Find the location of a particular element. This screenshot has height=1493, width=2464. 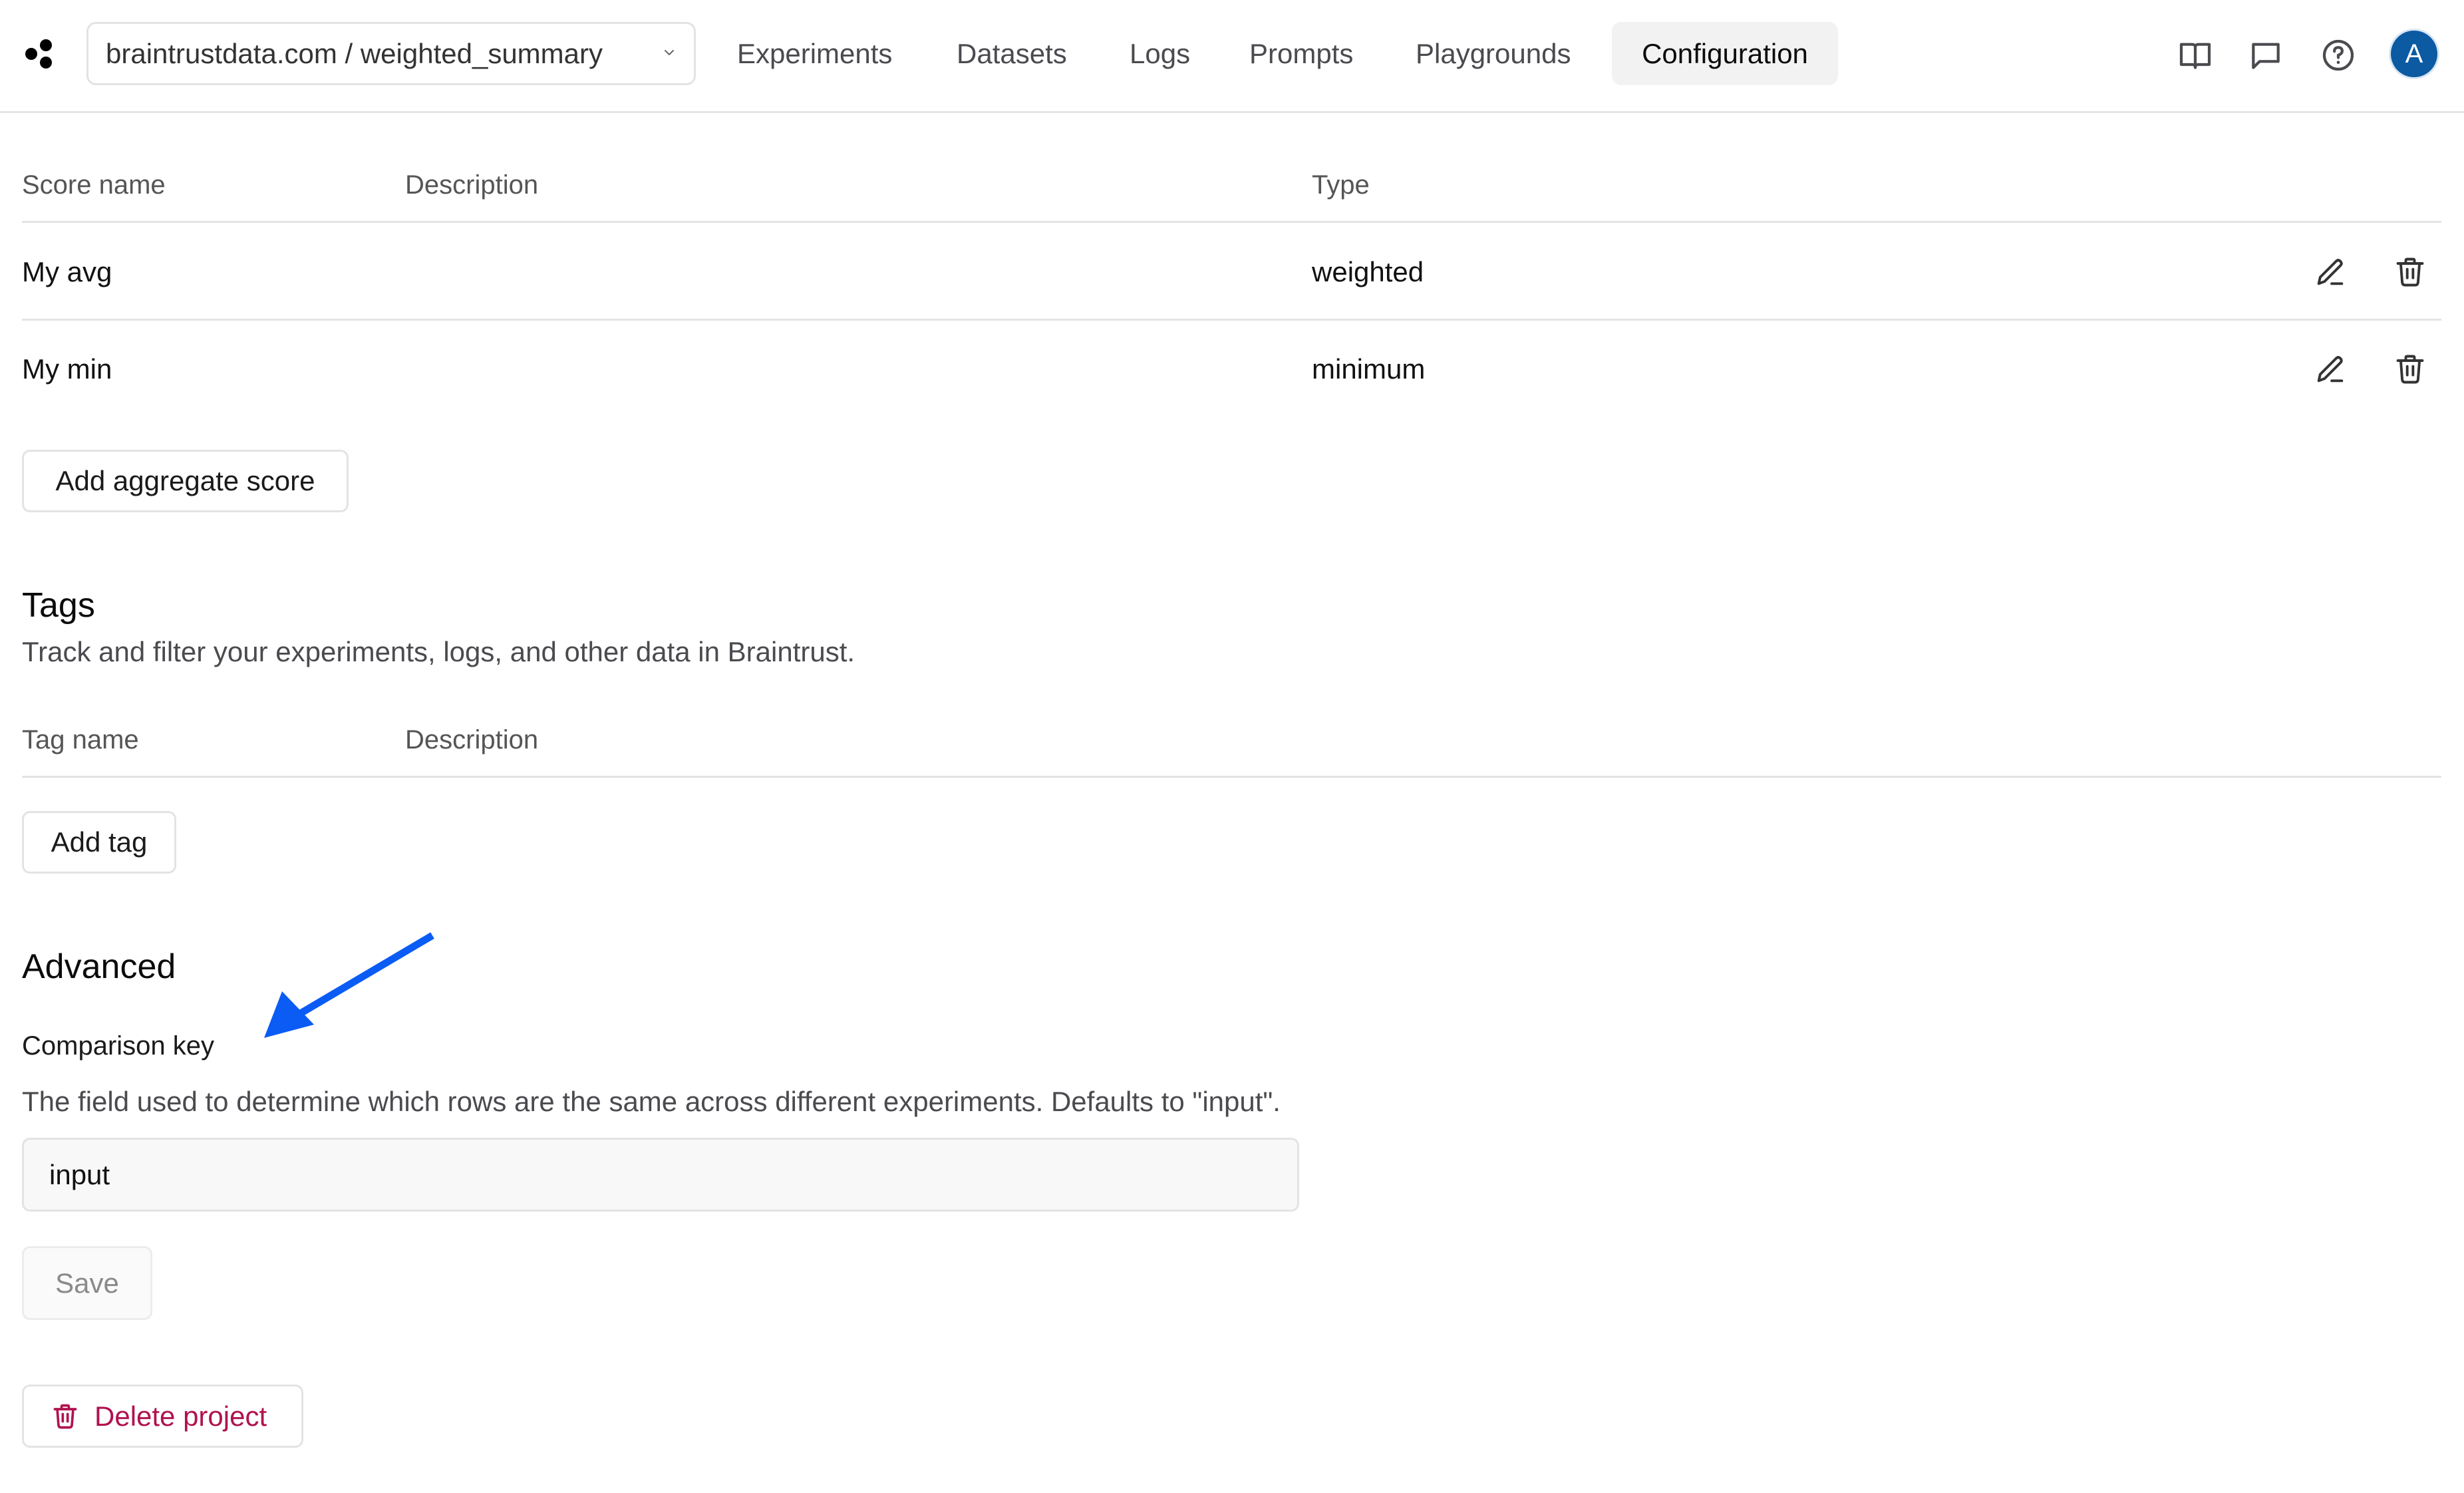

column-header-score-name: Score name is located at coordinates (94, 185).